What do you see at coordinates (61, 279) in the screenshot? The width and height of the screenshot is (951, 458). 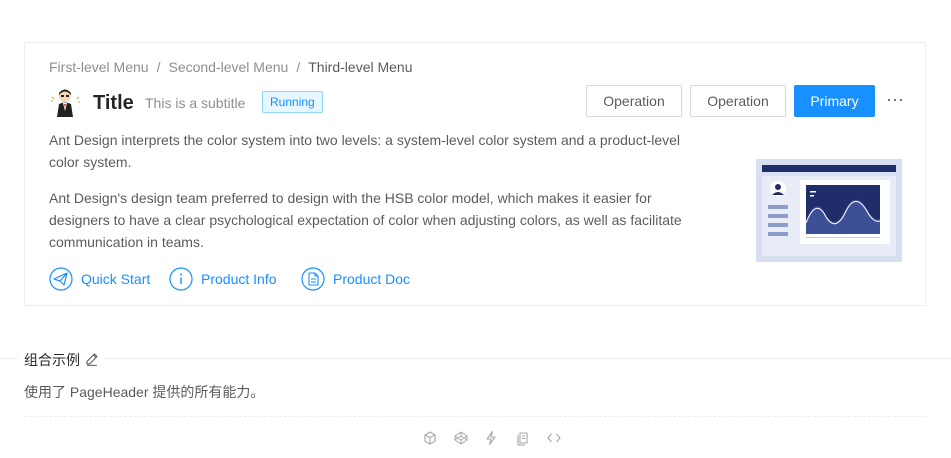 I see `send-icon` at bounding box center [61, 279].